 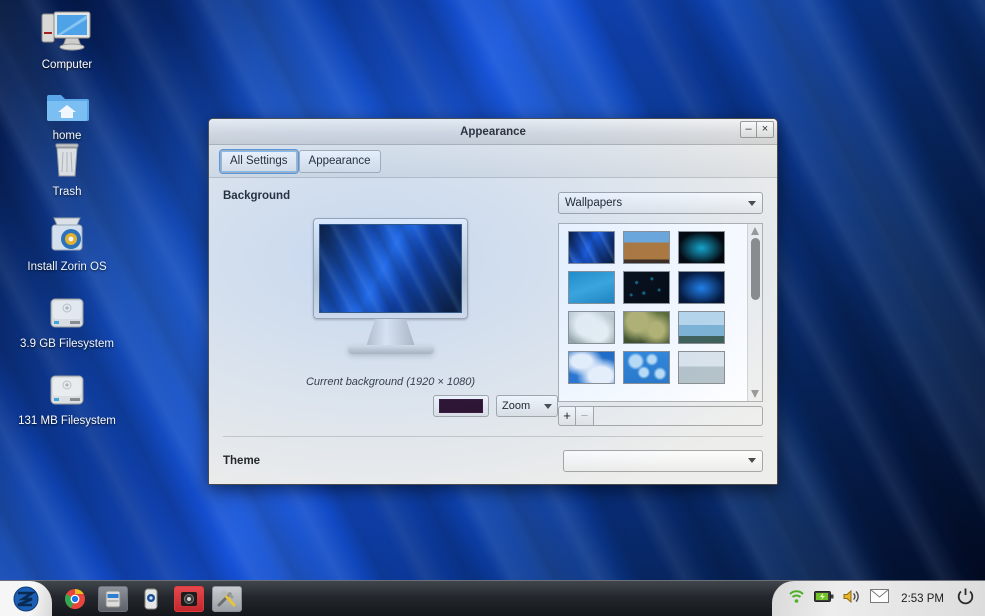 What do you see at coordinates (585, 416) in the screenshot?
I see `remove-wallpaper-button: −` at bounding box center [585, 416].